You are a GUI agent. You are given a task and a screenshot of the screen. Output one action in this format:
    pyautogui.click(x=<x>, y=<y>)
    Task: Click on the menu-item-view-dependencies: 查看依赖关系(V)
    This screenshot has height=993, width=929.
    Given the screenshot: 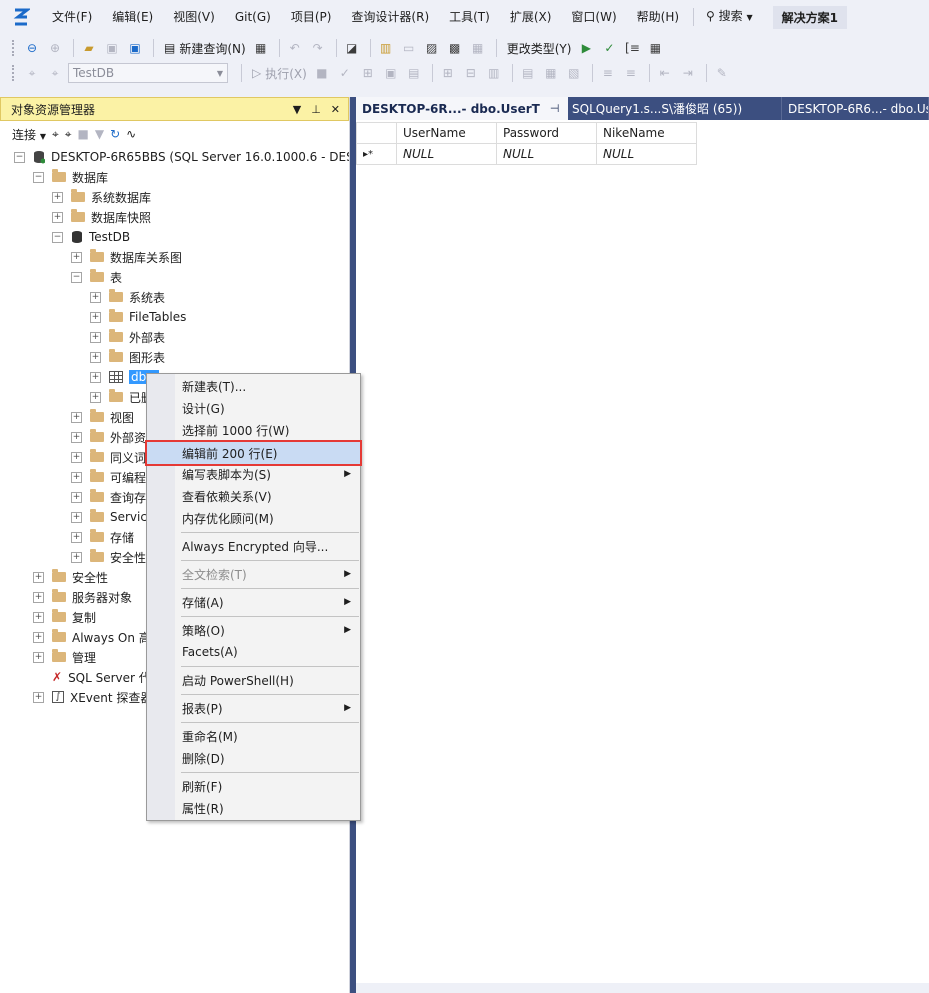 What is the action you would take?
    pyautogui.click(x=267, y=496)
    